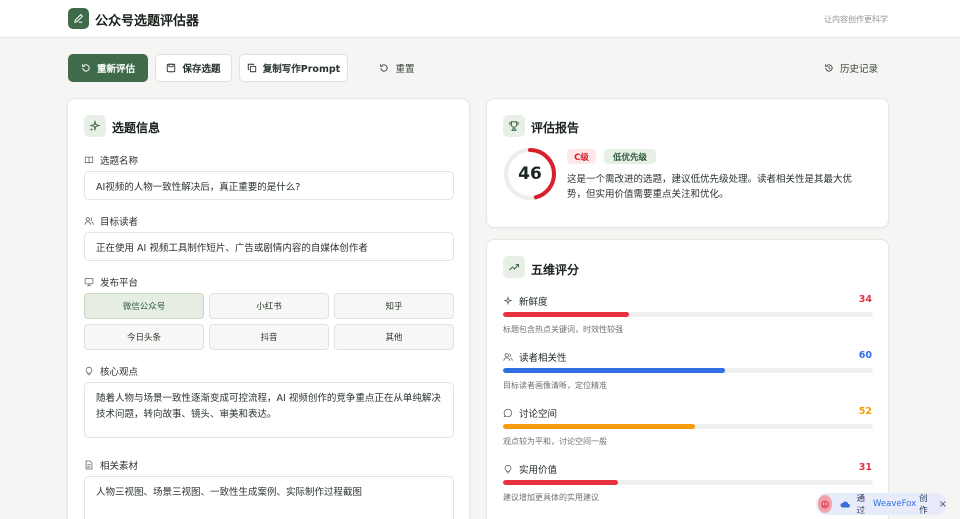 The image size is (960, 519). I want to click on weavefox-prefix: 通过, so click(861, 505).